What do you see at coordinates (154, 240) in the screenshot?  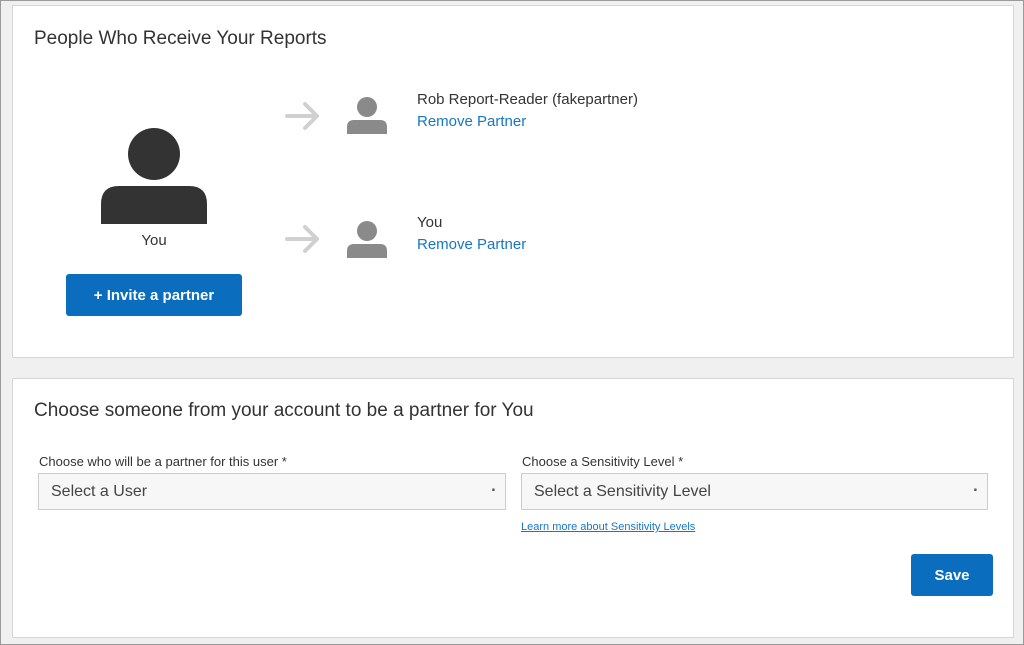 I see `self-label: You` at bounding box center [154, 240].